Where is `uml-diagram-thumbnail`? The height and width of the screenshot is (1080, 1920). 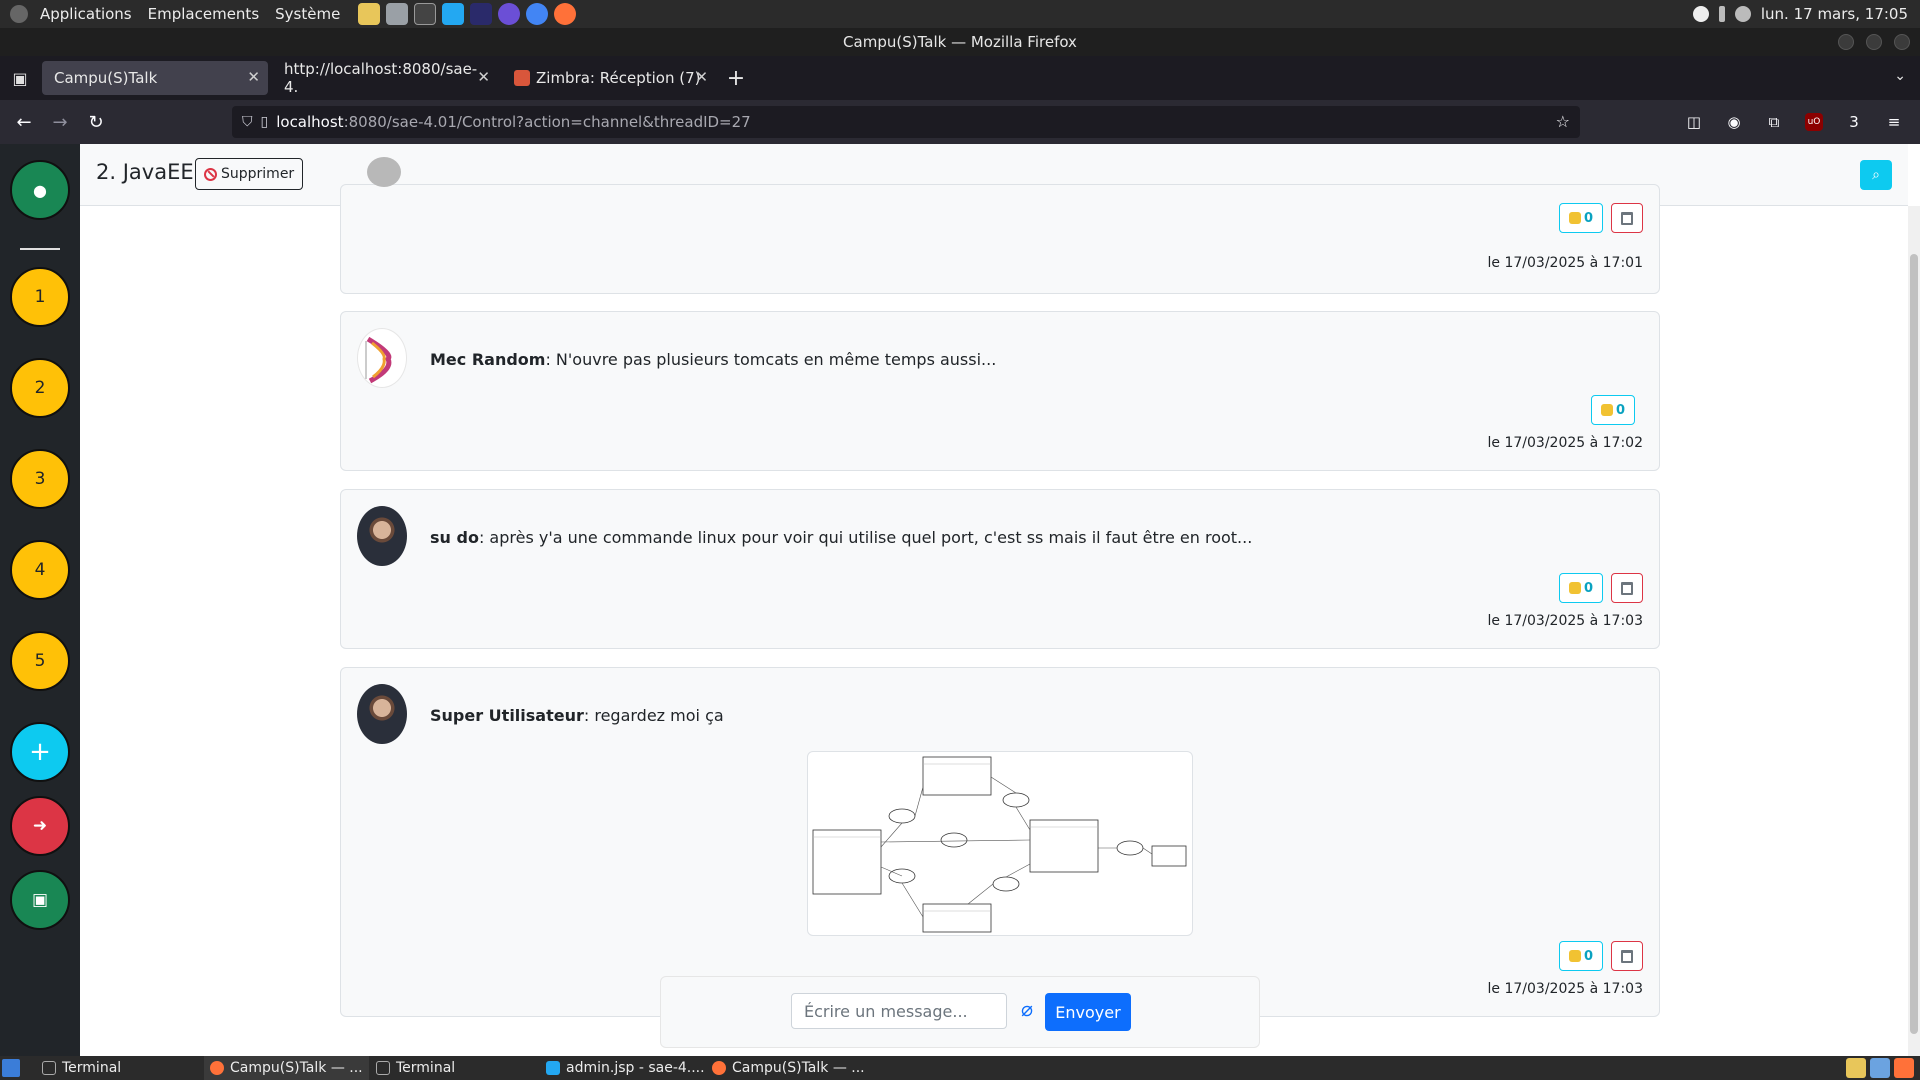
uml-diagram-thumbnail is located at coordinates (999, 844).